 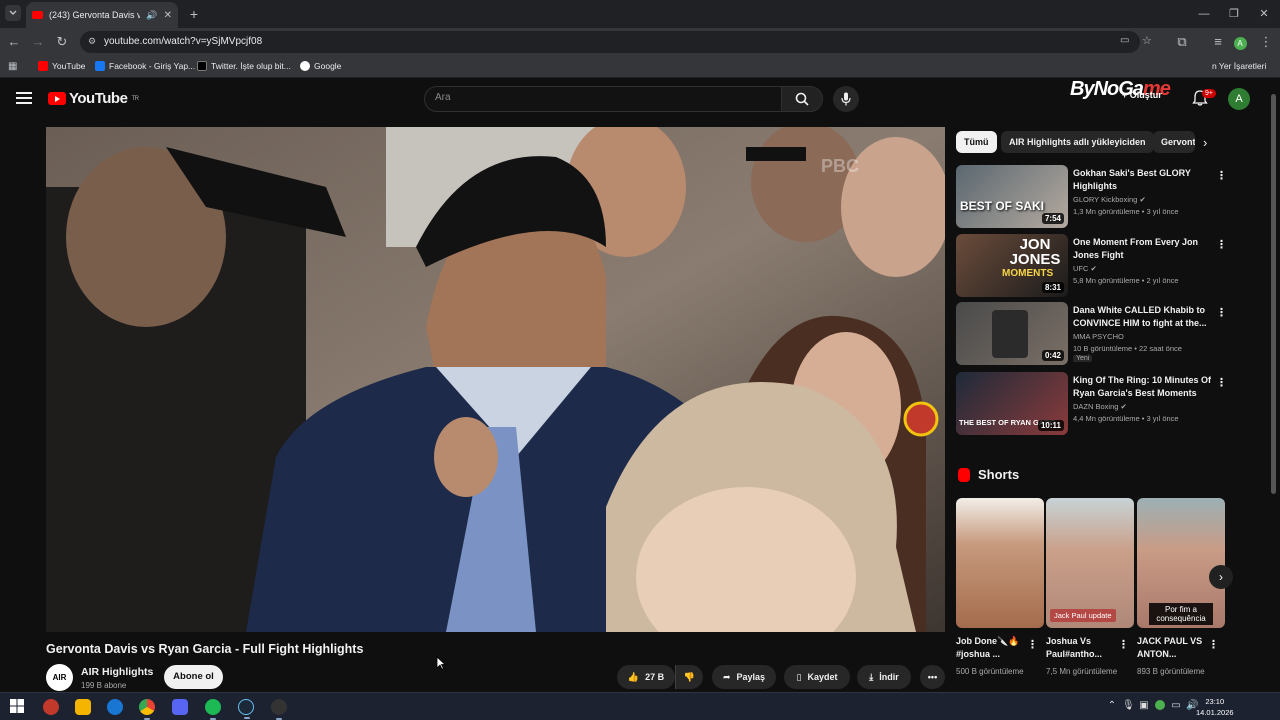 What do you see at coordinates (193, 677) in the screenshot?
I see `subscribe-button: Abone ol` at bounding box center [193, 677].